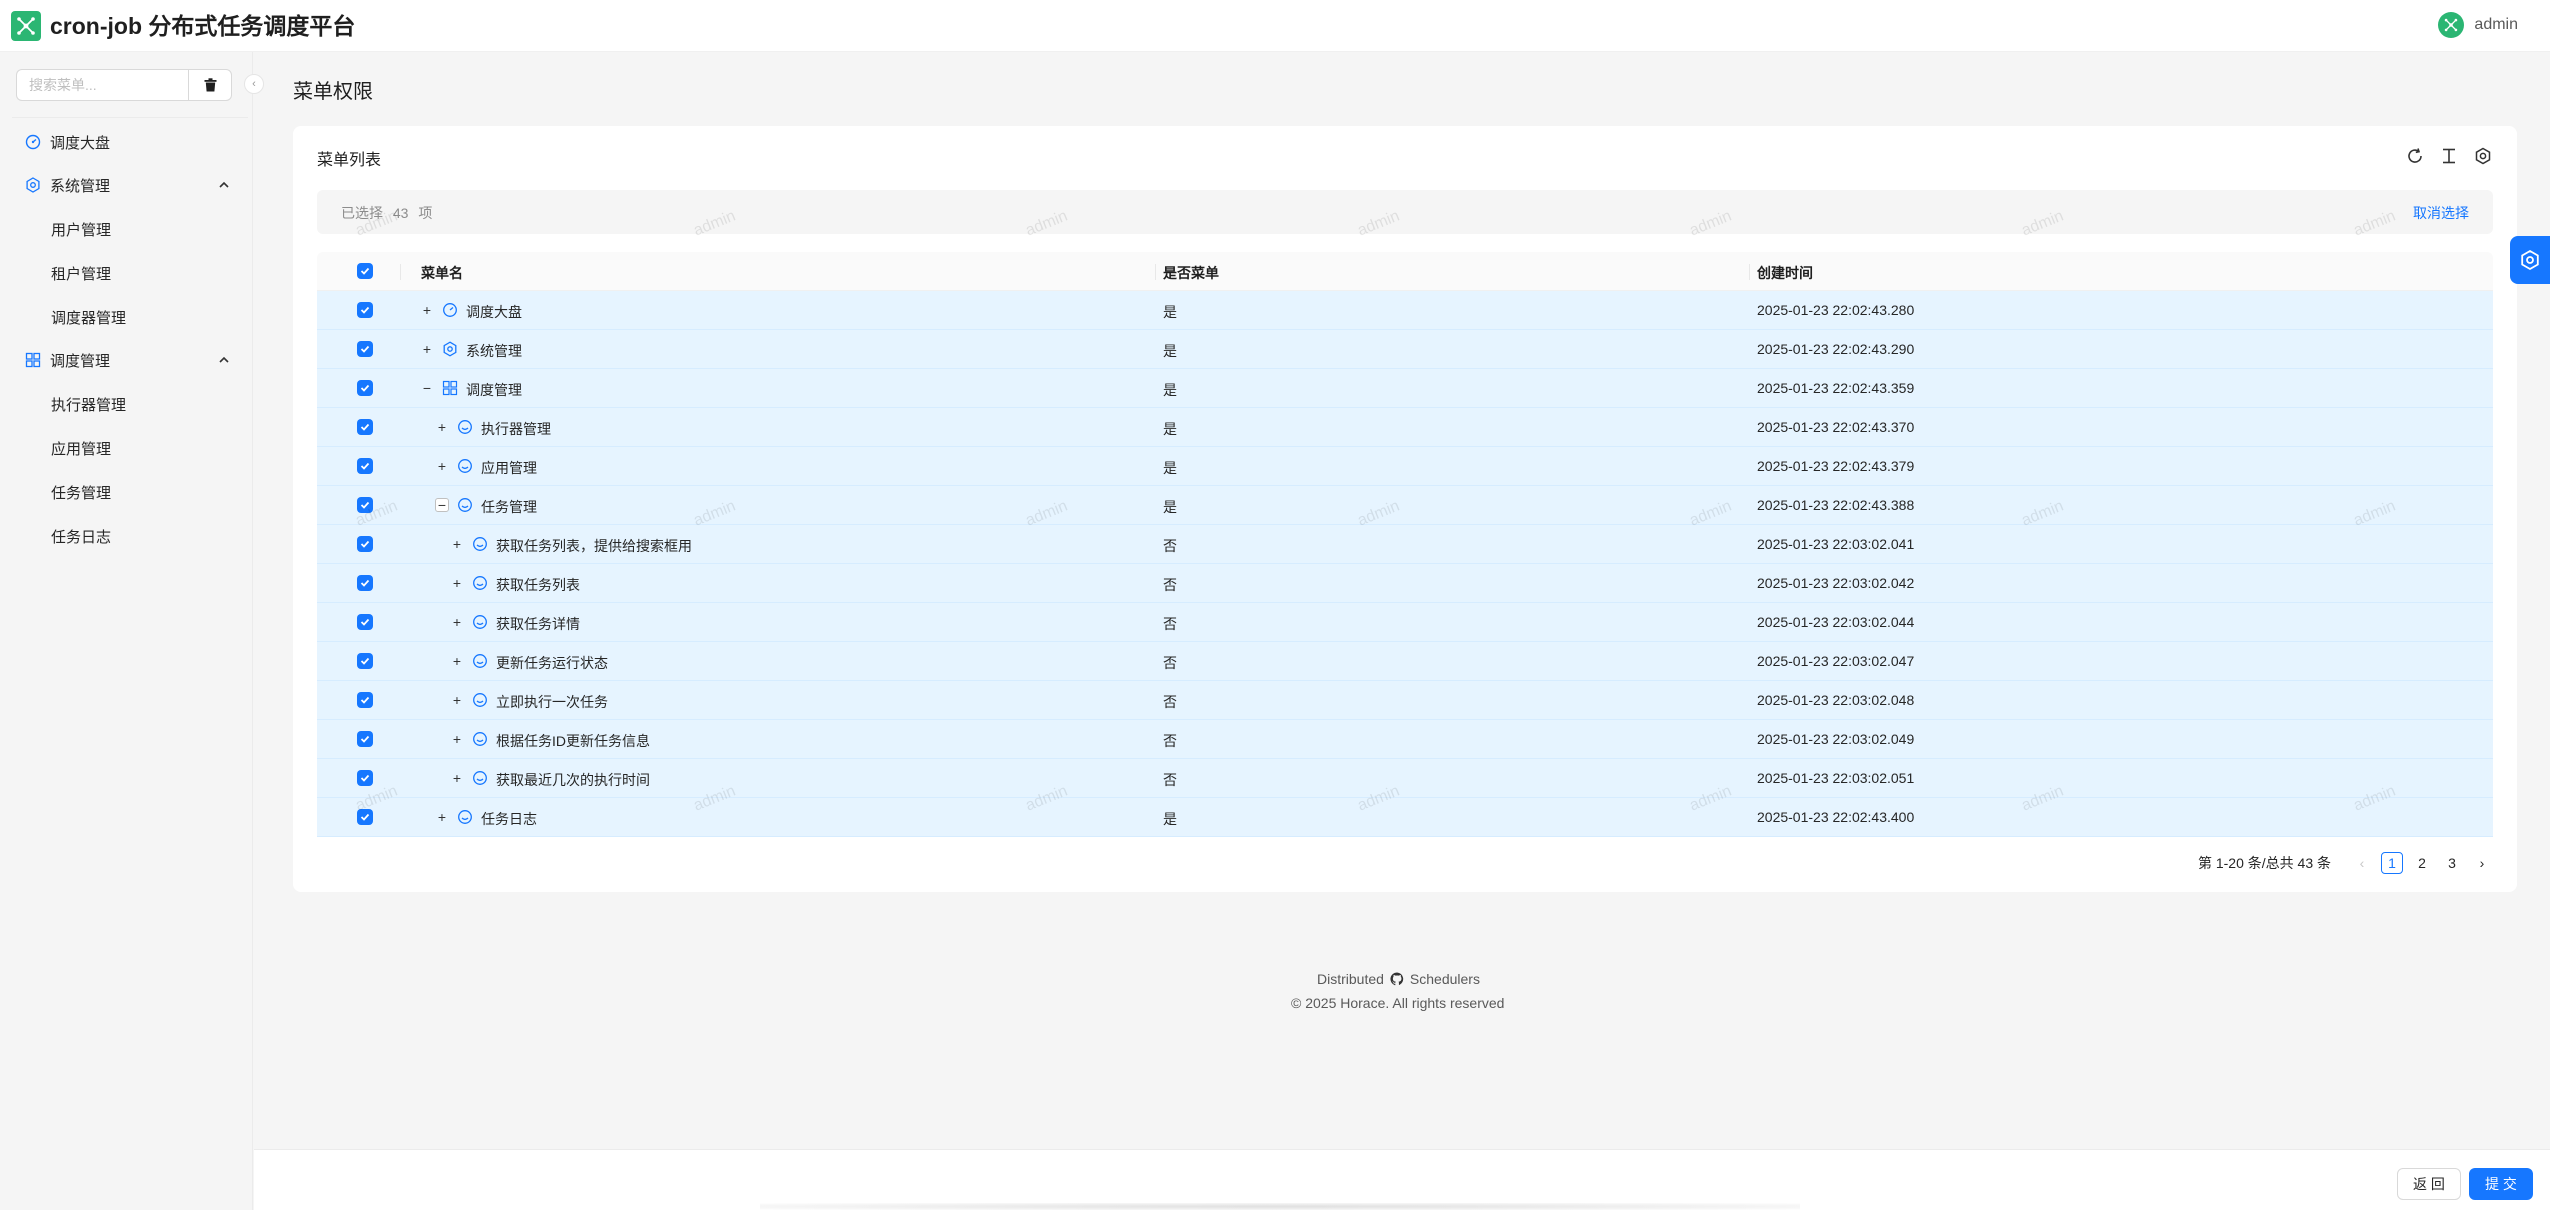  Describe the element at coordinates (2496, 25) in the screenshot. I see `user-name: admin` at that location.